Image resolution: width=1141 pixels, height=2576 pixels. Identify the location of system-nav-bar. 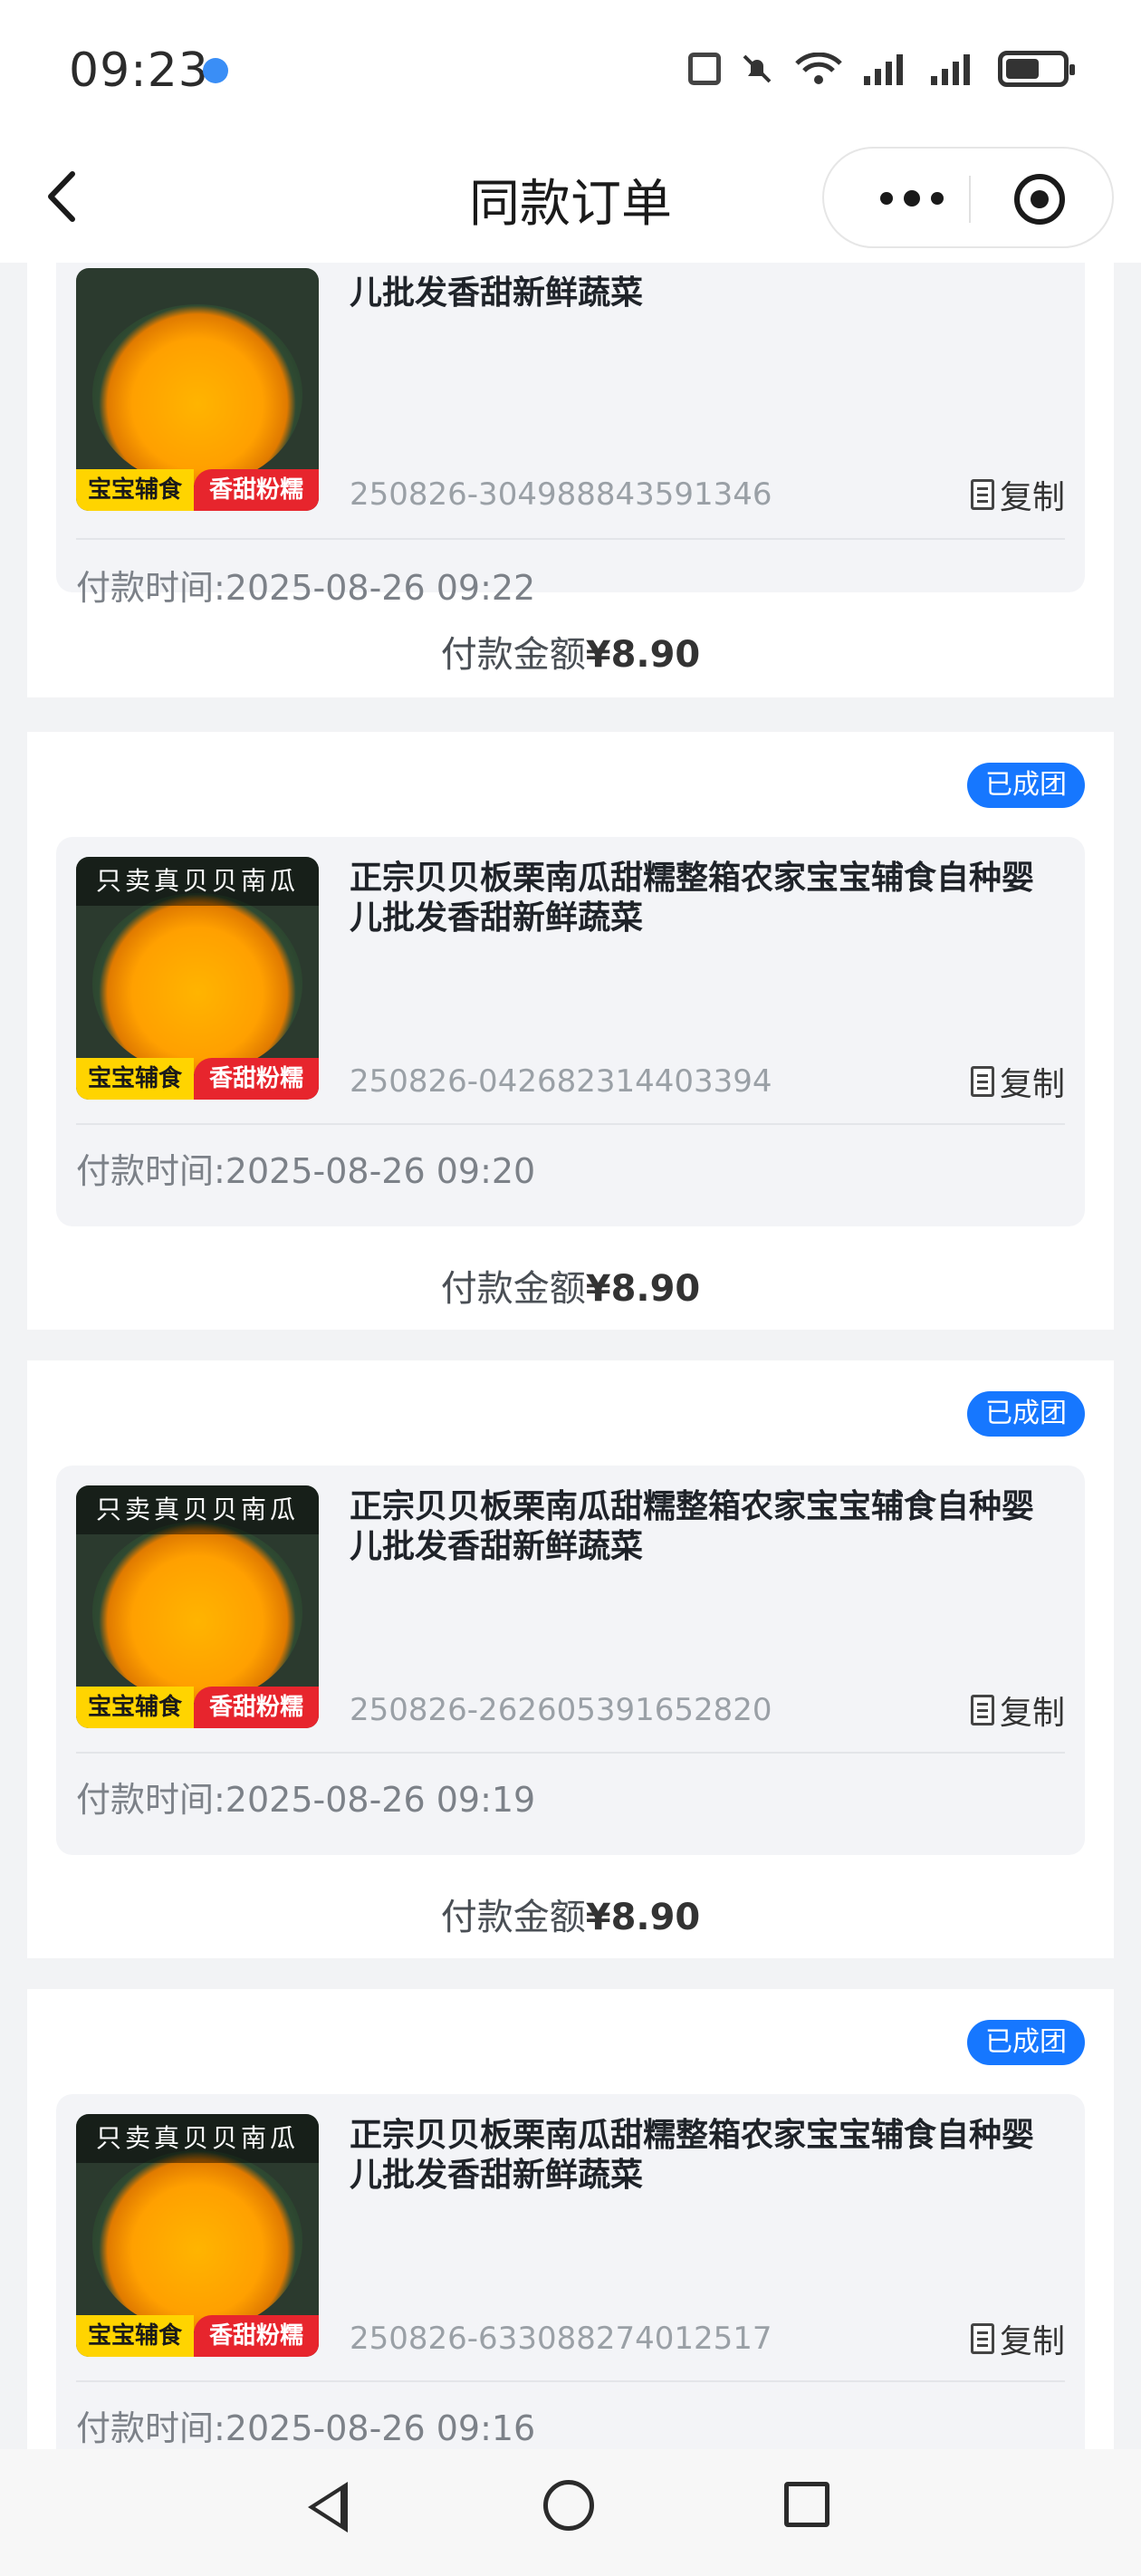
(570, 2512).